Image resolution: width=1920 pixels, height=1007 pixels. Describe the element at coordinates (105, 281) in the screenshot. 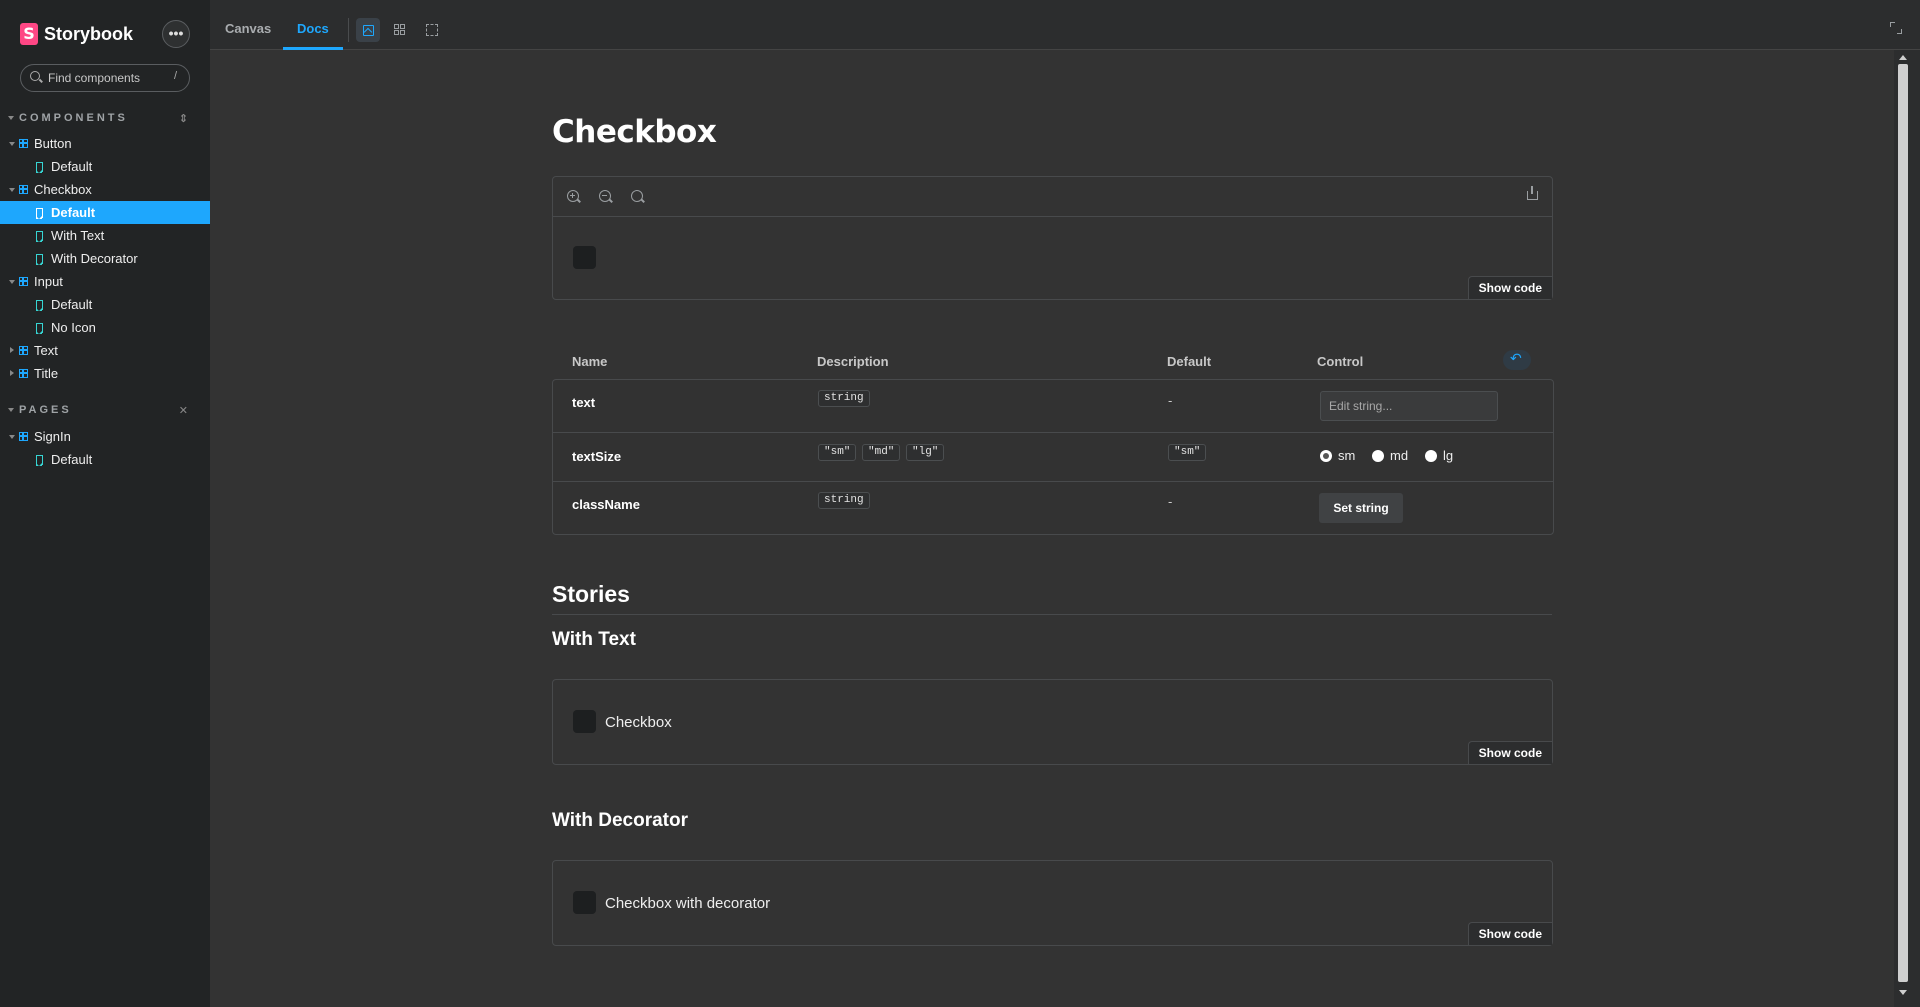

I see `sidebar-item-input: Input` at that location.